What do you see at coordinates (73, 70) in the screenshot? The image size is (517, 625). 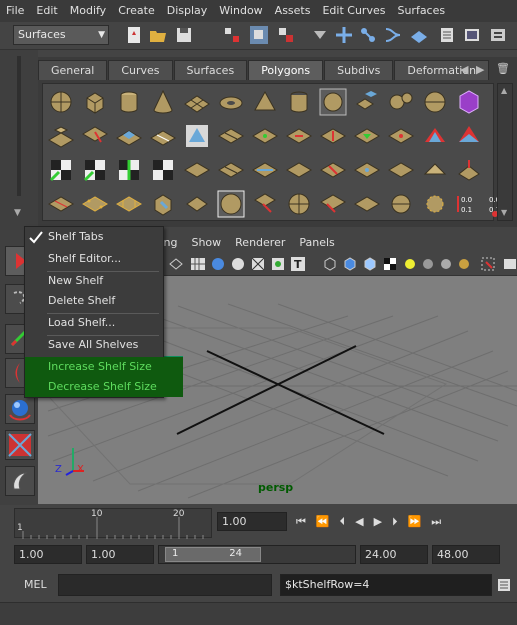 I see `tab-general: General` at bounding box center [73, 70].